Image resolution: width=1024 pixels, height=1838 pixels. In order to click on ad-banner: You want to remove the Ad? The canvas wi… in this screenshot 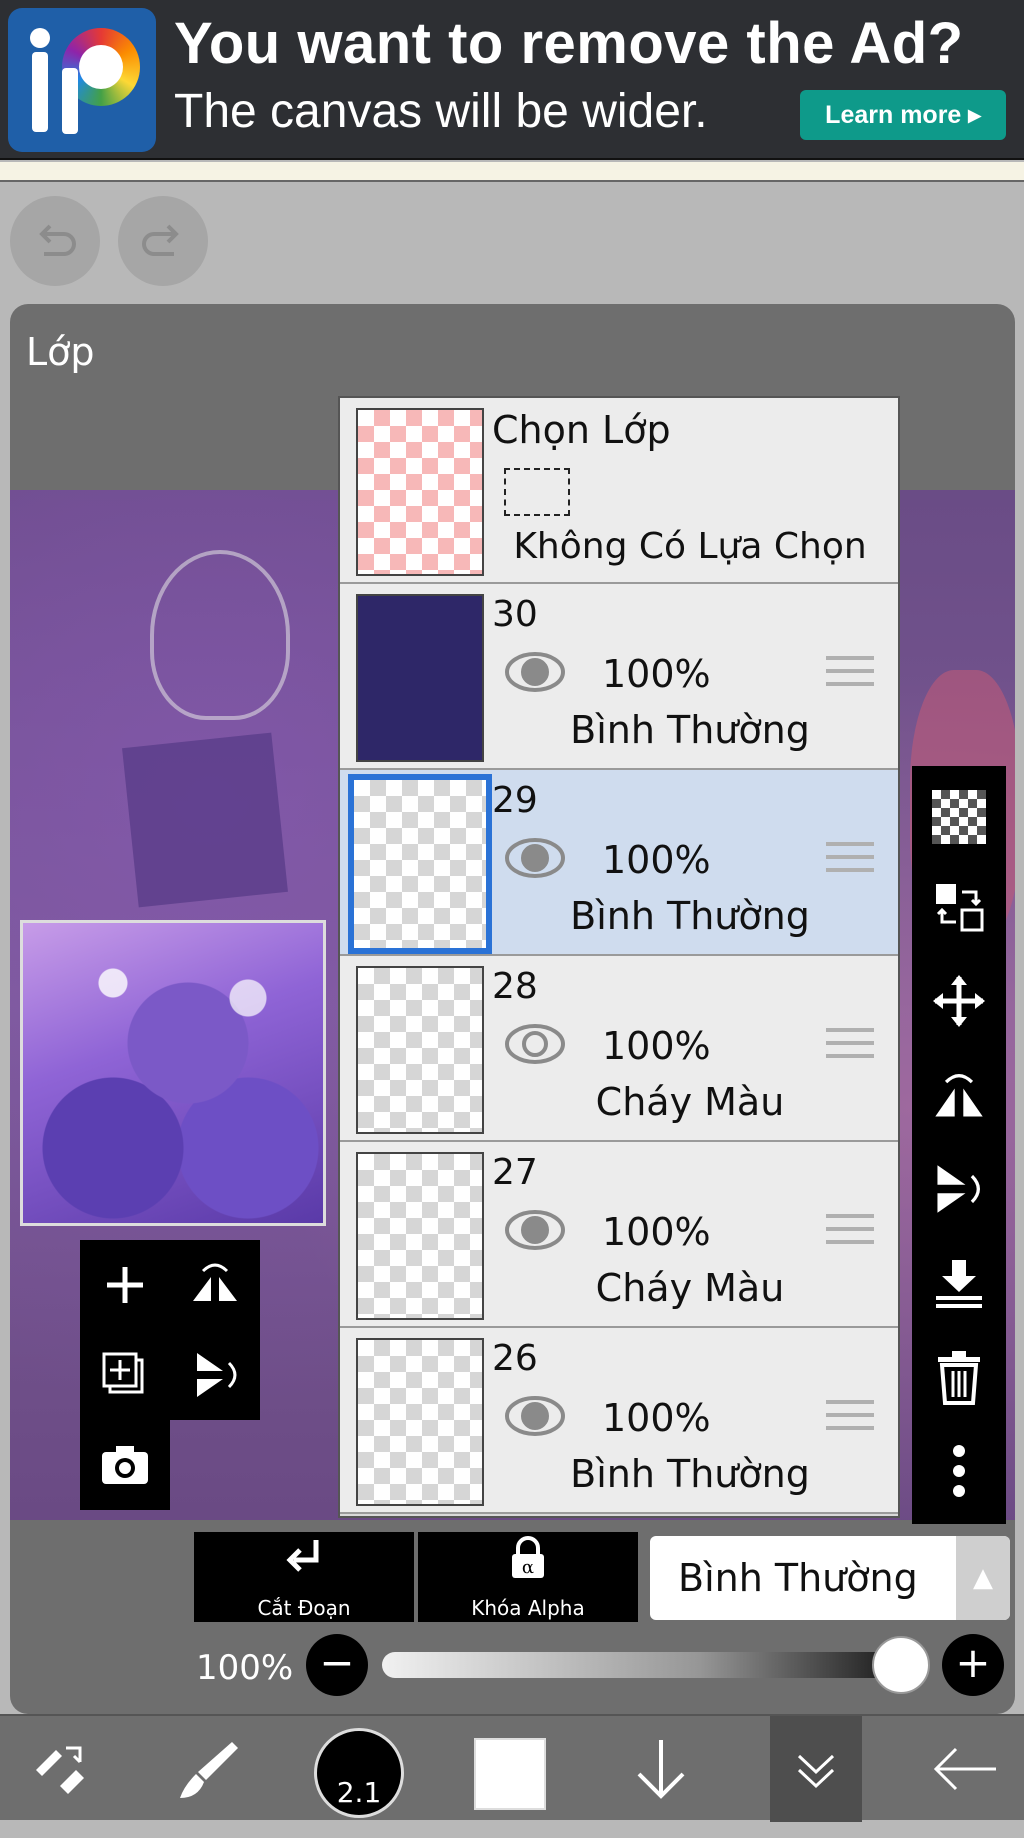, I will do `click(512, 80)`.